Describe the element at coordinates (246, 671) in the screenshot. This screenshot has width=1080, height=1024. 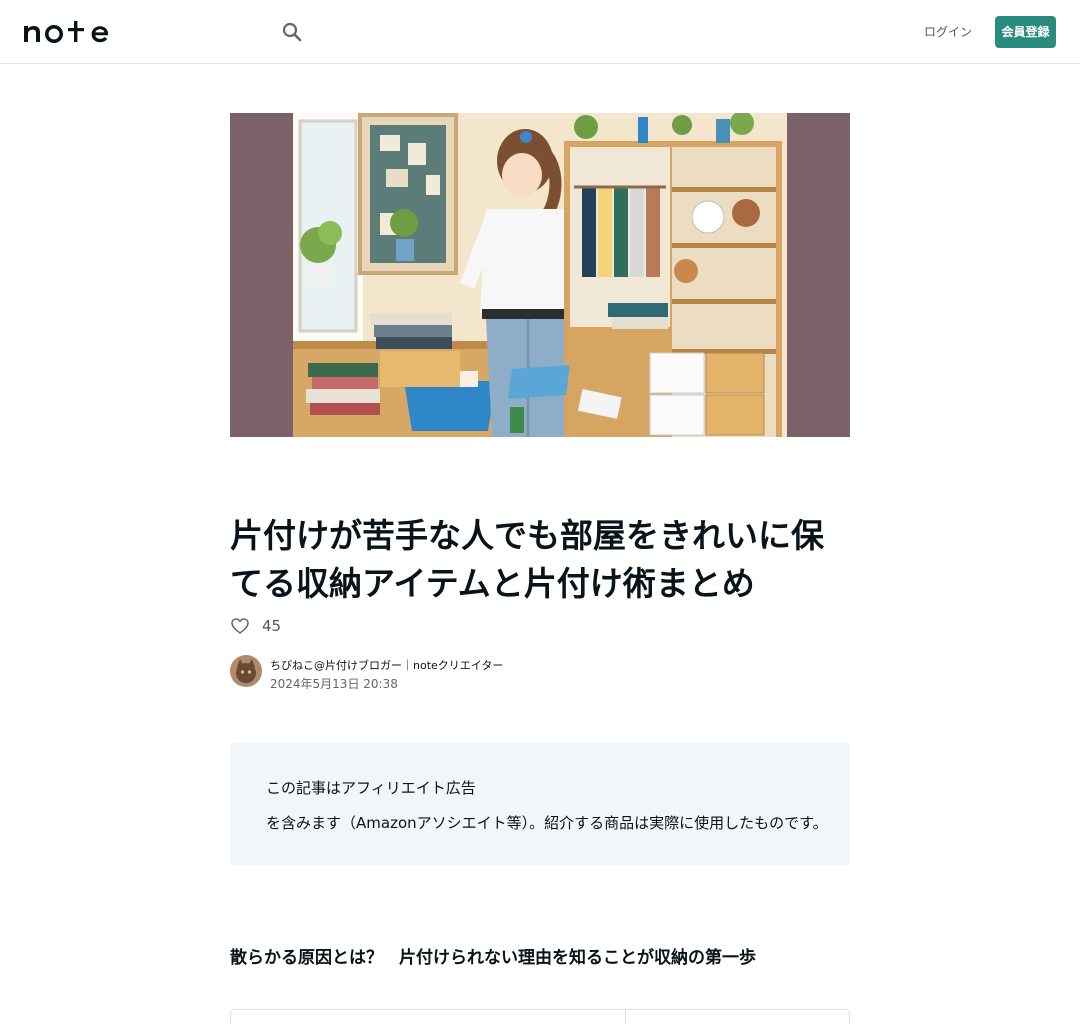
I see `avatar` at that location.